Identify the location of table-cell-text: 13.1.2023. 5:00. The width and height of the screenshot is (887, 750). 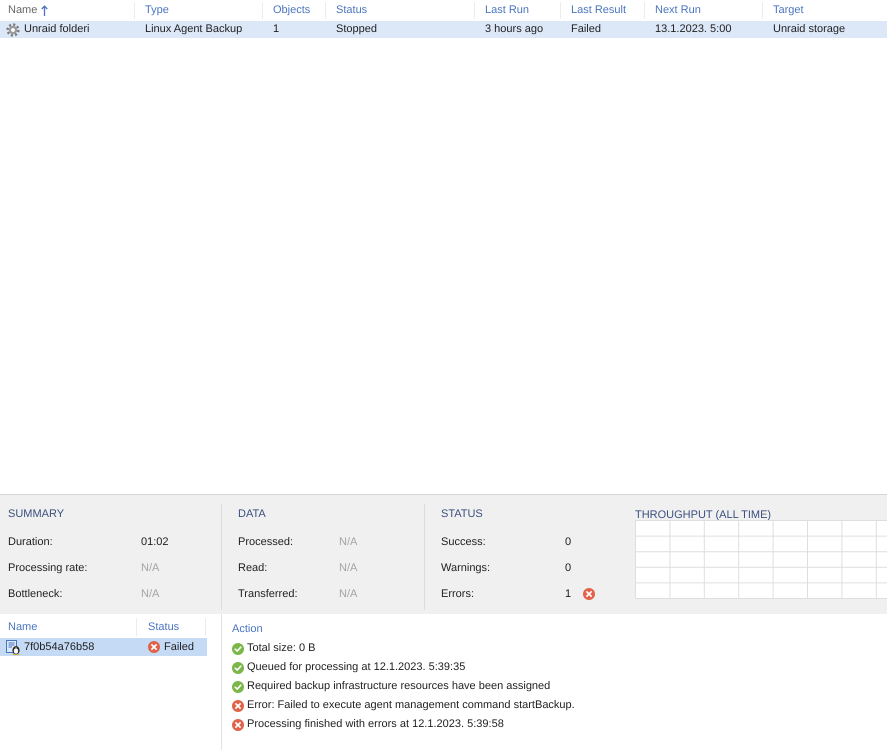
(693, 29).